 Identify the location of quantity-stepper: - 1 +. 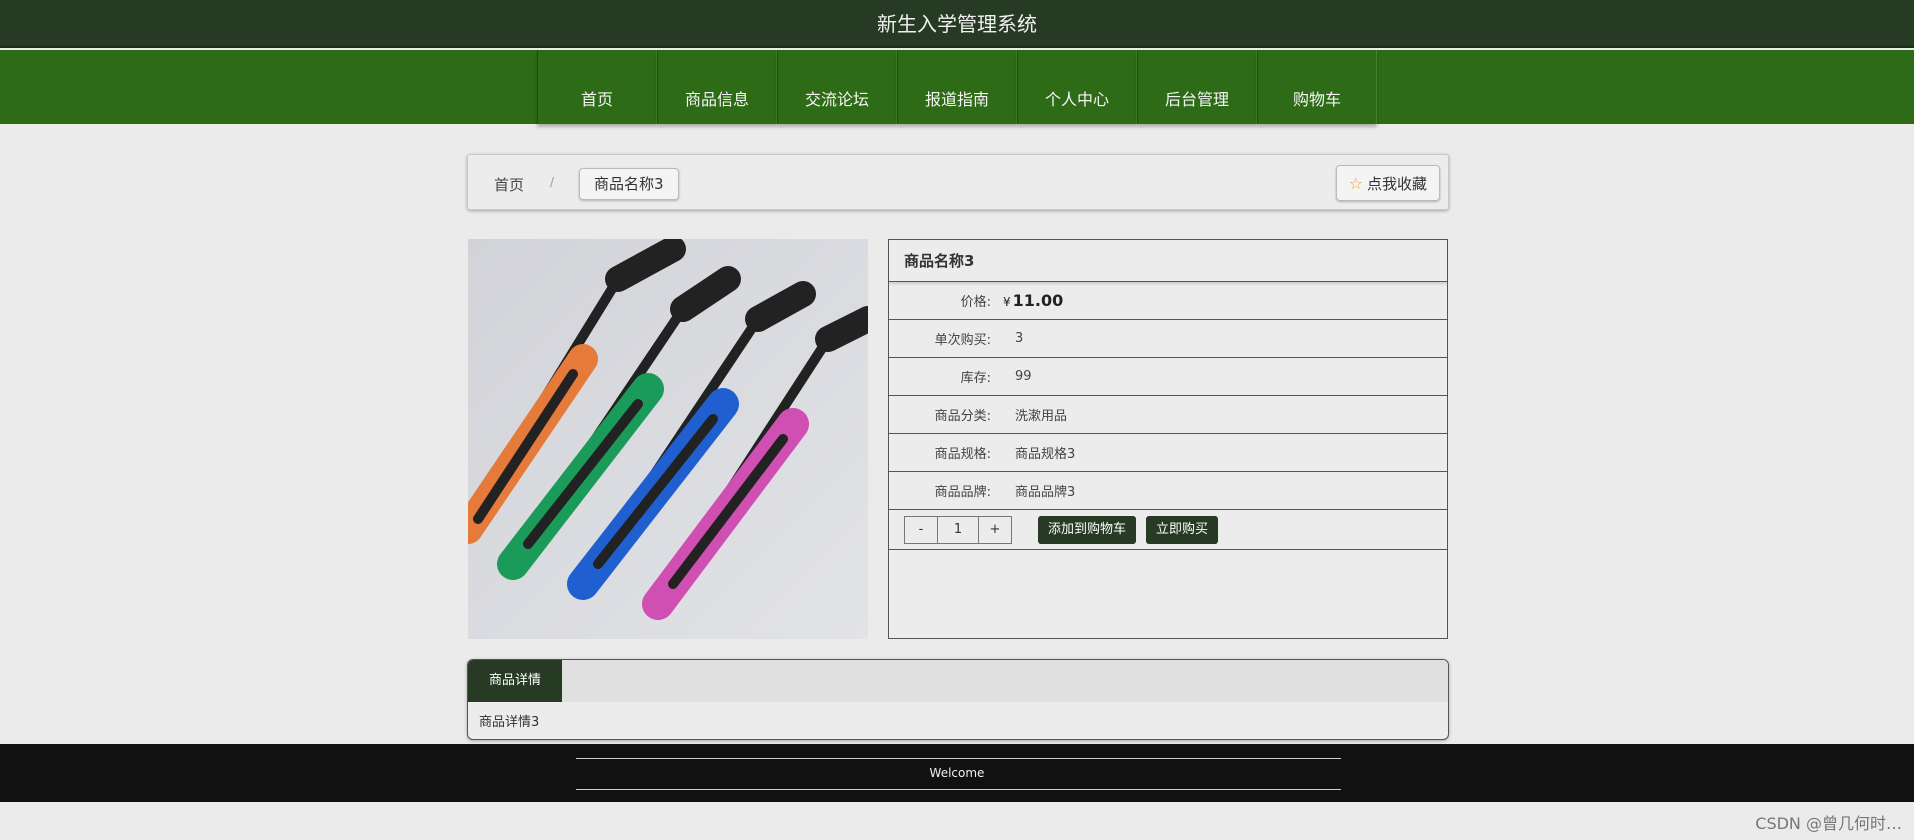
(958, 529).